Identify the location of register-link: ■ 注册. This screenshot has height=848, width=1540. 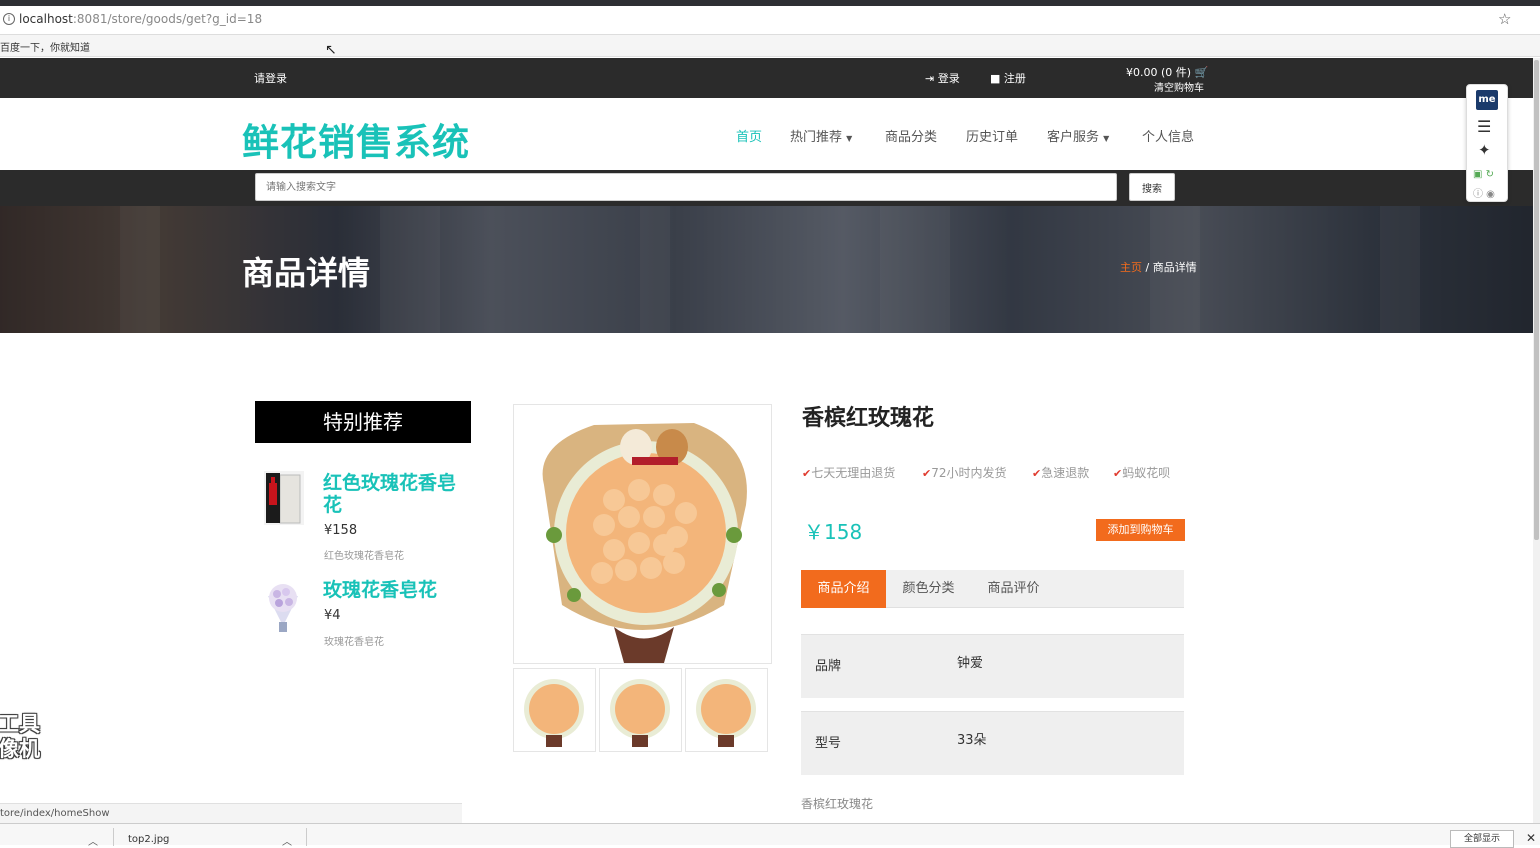
(1008, 78).